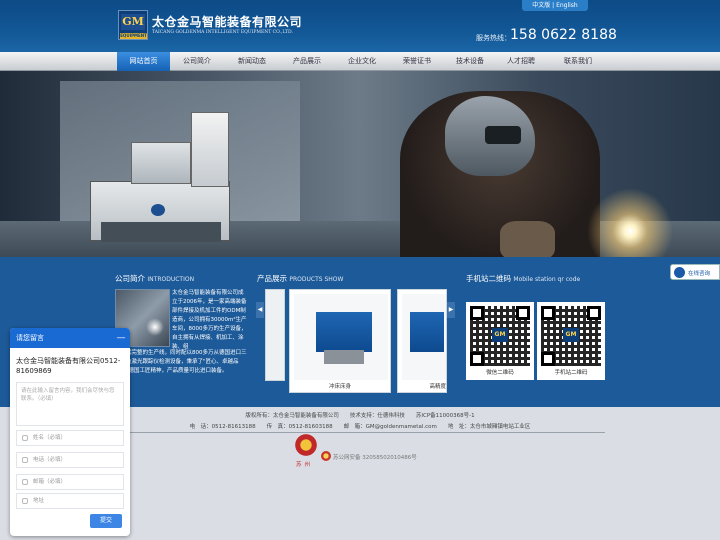 This screenshot has height=540, width=720. I want to click on nav-item-home: 网站首页, so click(143, 61).